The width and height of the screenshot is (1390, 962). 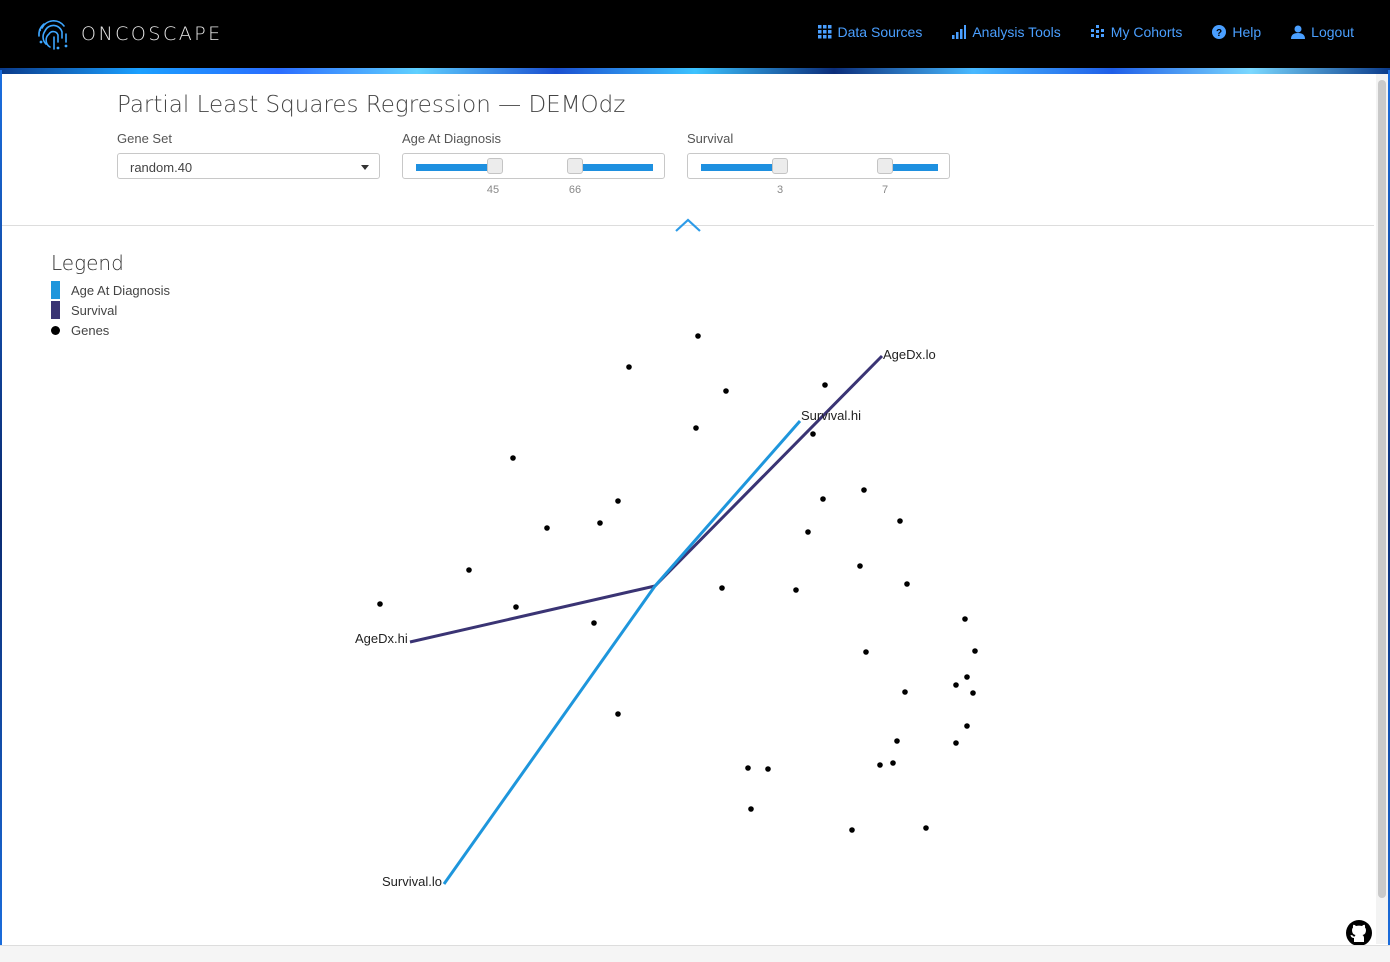 I want to click on question-icon: ?, so click(x=1219, y=32).